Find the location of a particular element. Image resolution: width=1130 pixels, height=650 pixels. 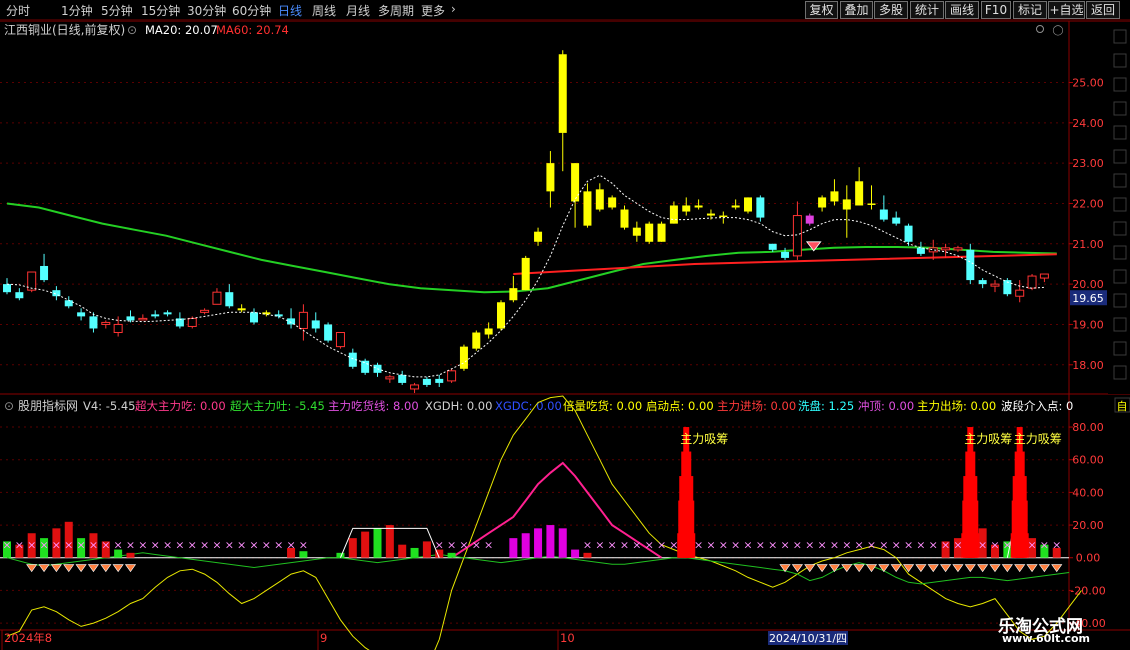

ma20-label: MA20: 20.07 is located at coordinates (181, 30).